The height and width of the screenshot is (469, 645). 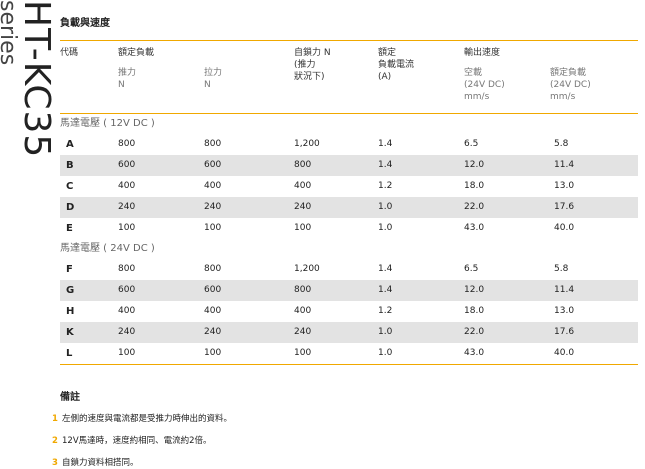 What do you see at coordinates (127, 332) in the screenshot?
I see `cell-push: 240` at bounding box center [127, 332].